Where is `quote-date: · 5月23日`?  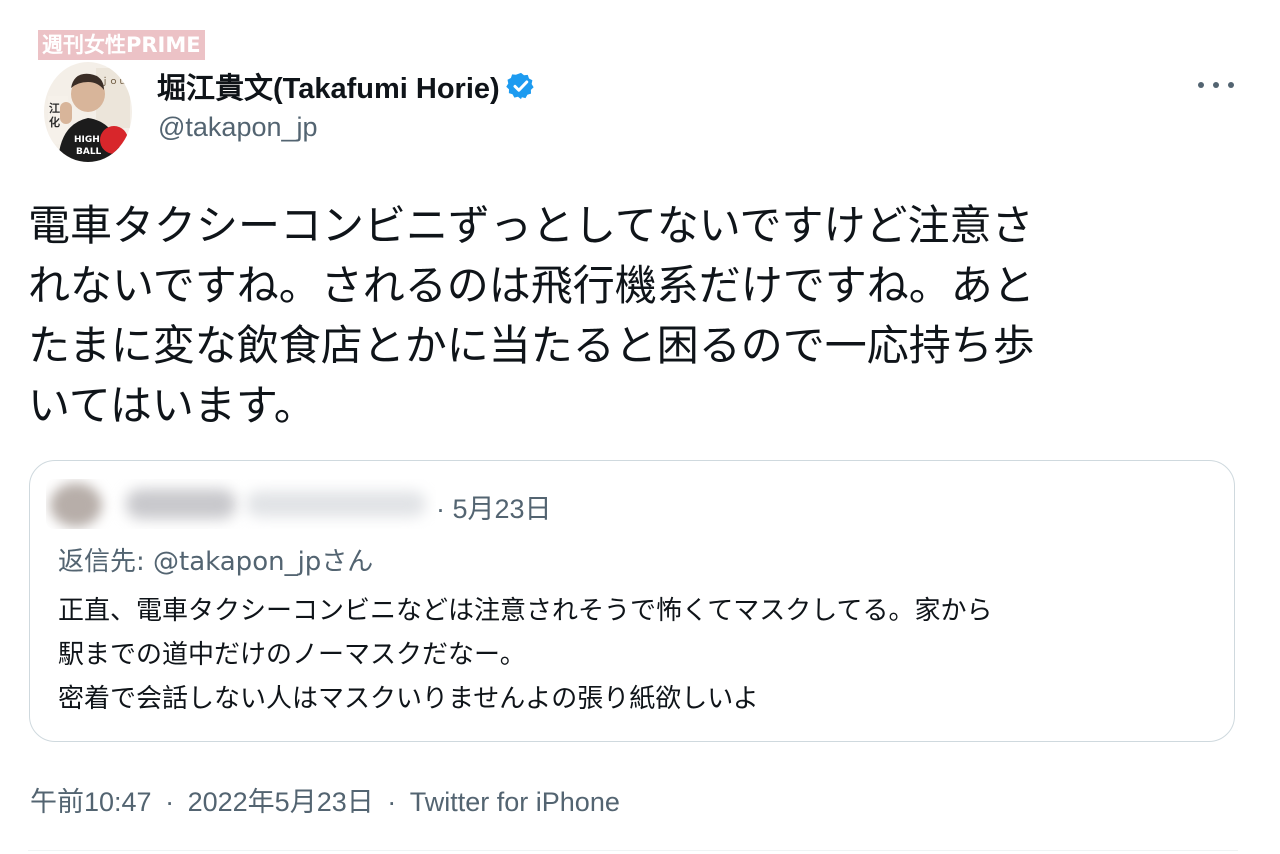
quote-date: · 5月23日 is located at coordinates (494, 506).